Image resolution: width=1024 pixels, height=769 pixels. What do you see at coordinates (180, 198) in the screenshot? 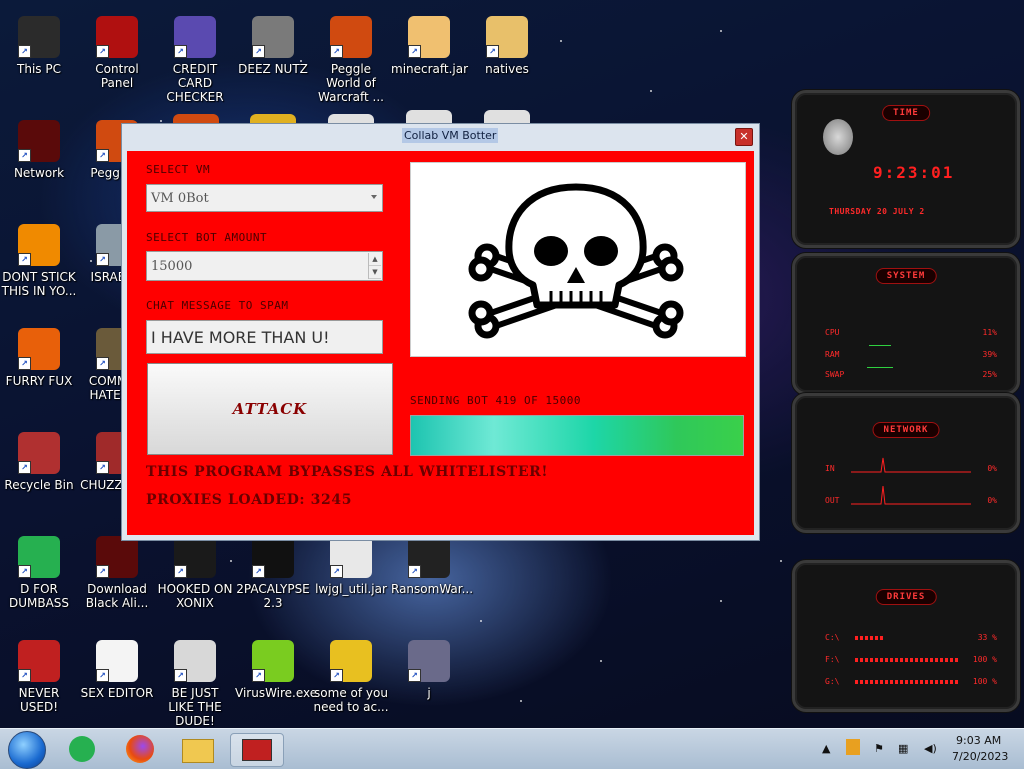
I see `select-vm-value: VM 0Bot` at bounding box center [180, 198].